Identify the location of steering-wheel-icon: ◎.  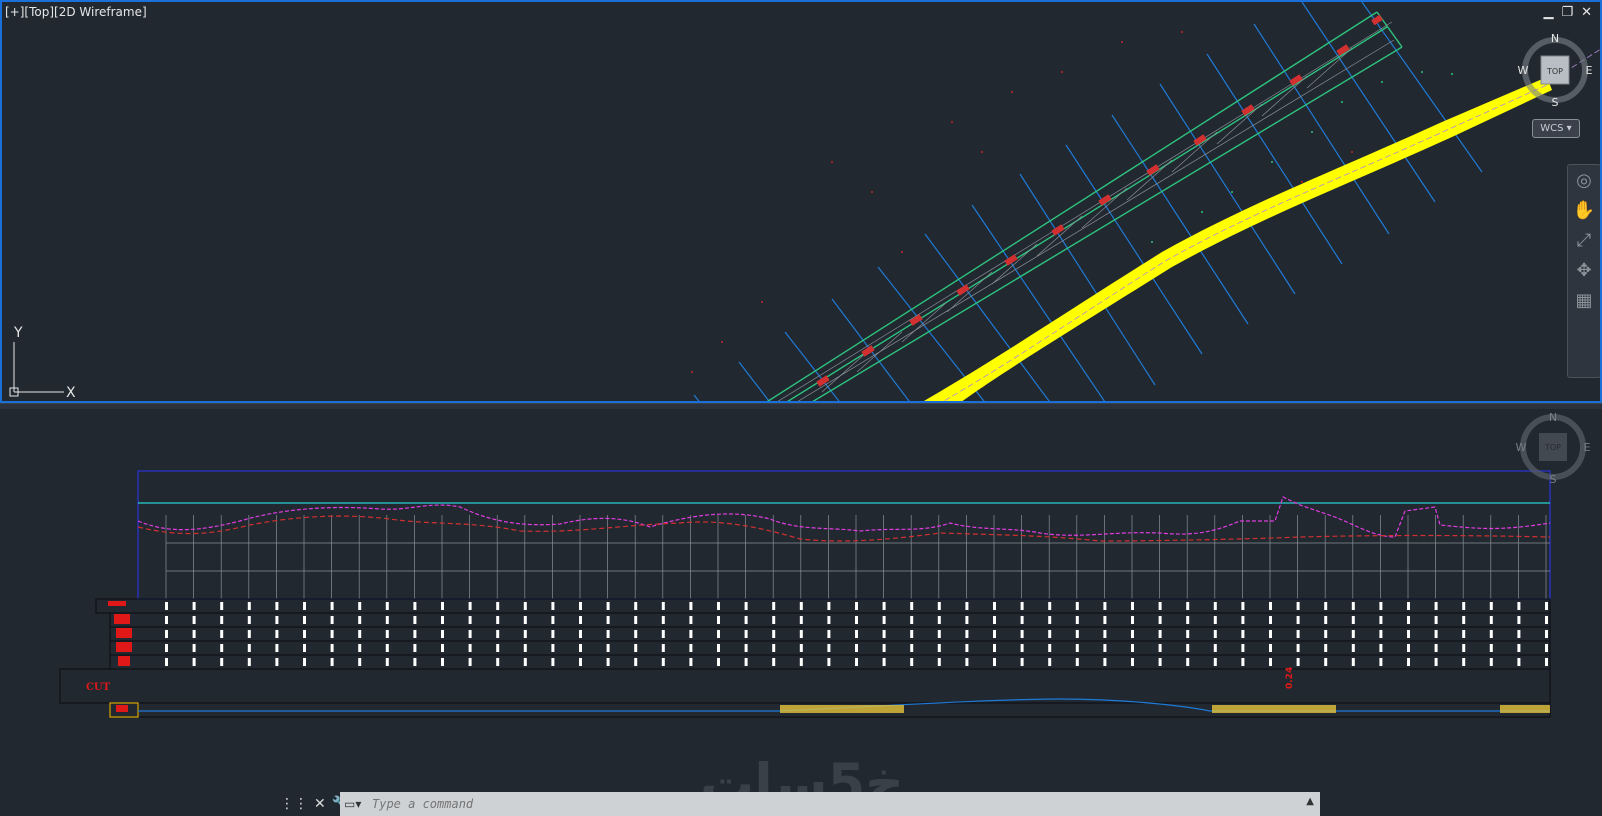
(1584, 181).